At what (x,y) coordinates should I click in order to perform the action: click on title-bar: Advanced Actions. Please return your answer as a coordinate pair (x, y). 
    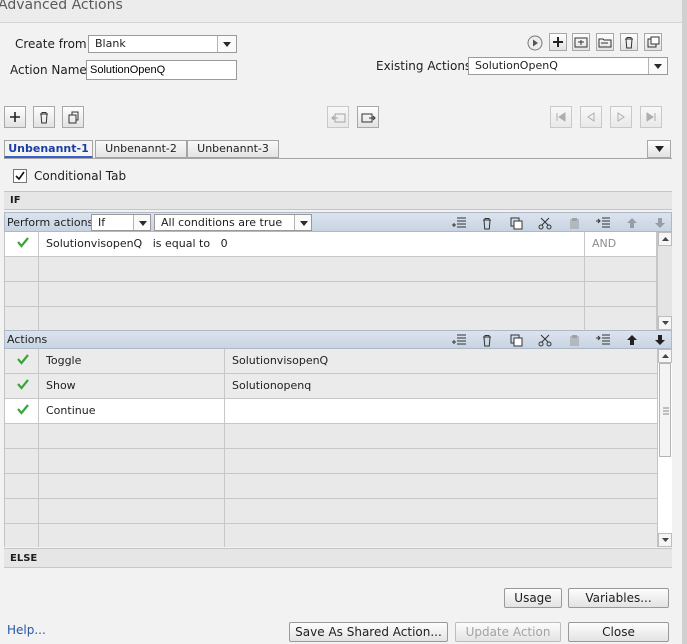
    Looking at the image, I should click on (343, 11).